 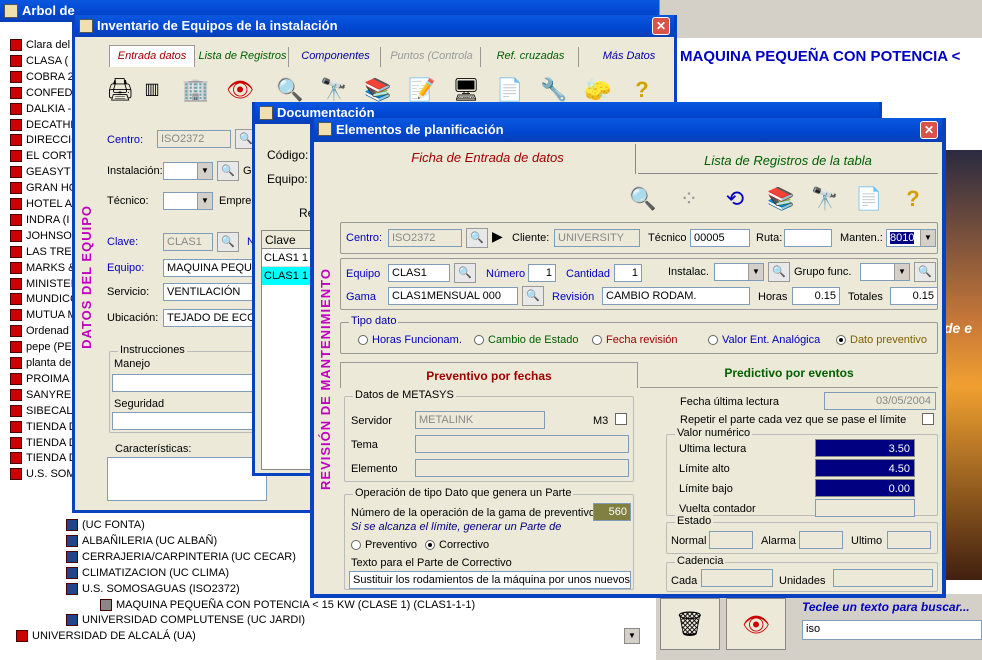 I want to click on servicio-field: VENTILACIÓN, so click(x=213, y=292).